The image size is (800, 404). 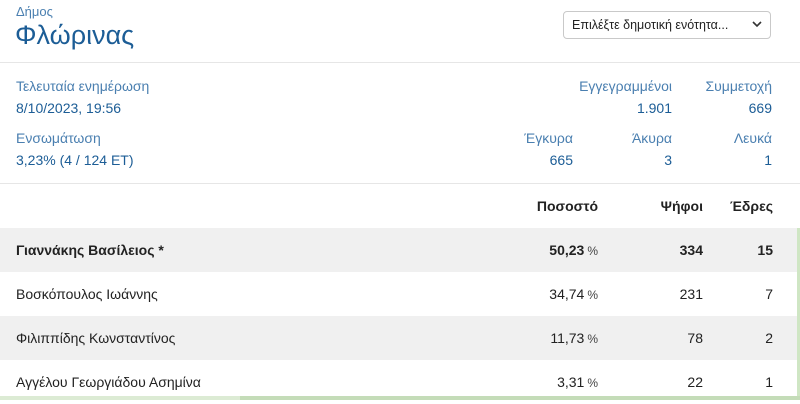 I want to click on invalid-label: Άκυρα, so click(x=651, y=138).